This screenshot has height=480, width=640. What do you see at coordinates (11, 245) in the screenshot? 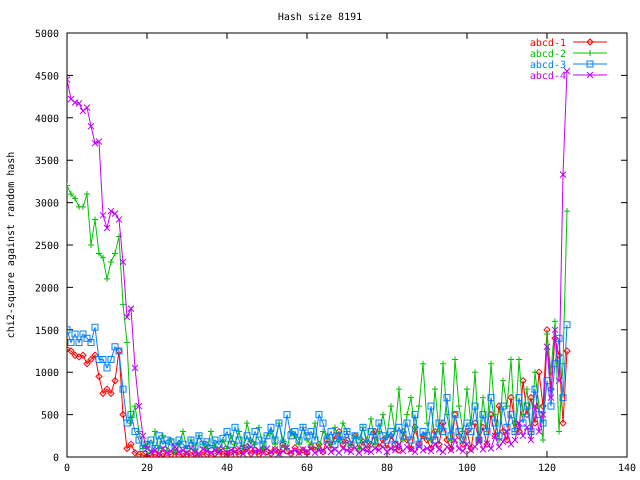
I see `y-axis-label: chi2-square against random hash` at bounding box center [11, 245].